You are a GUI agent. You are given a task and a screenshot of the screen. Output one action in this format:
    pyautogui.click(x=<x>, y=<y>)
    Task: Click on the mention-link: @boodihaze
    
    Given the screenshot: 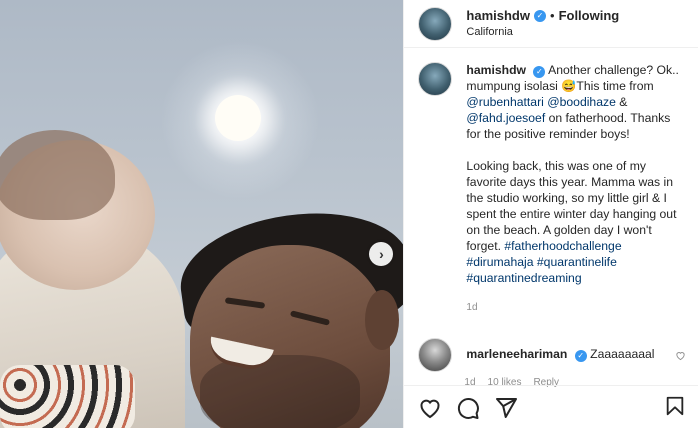 What is the action you would take?
    pyautogui.click(x=581, y=102)
    